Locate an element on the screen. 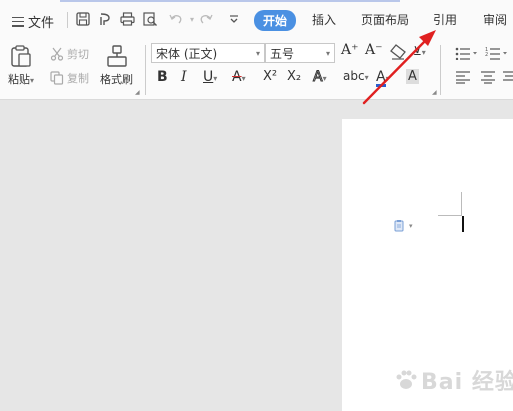  text-effects-label: A is located at coordinates (318, 77).